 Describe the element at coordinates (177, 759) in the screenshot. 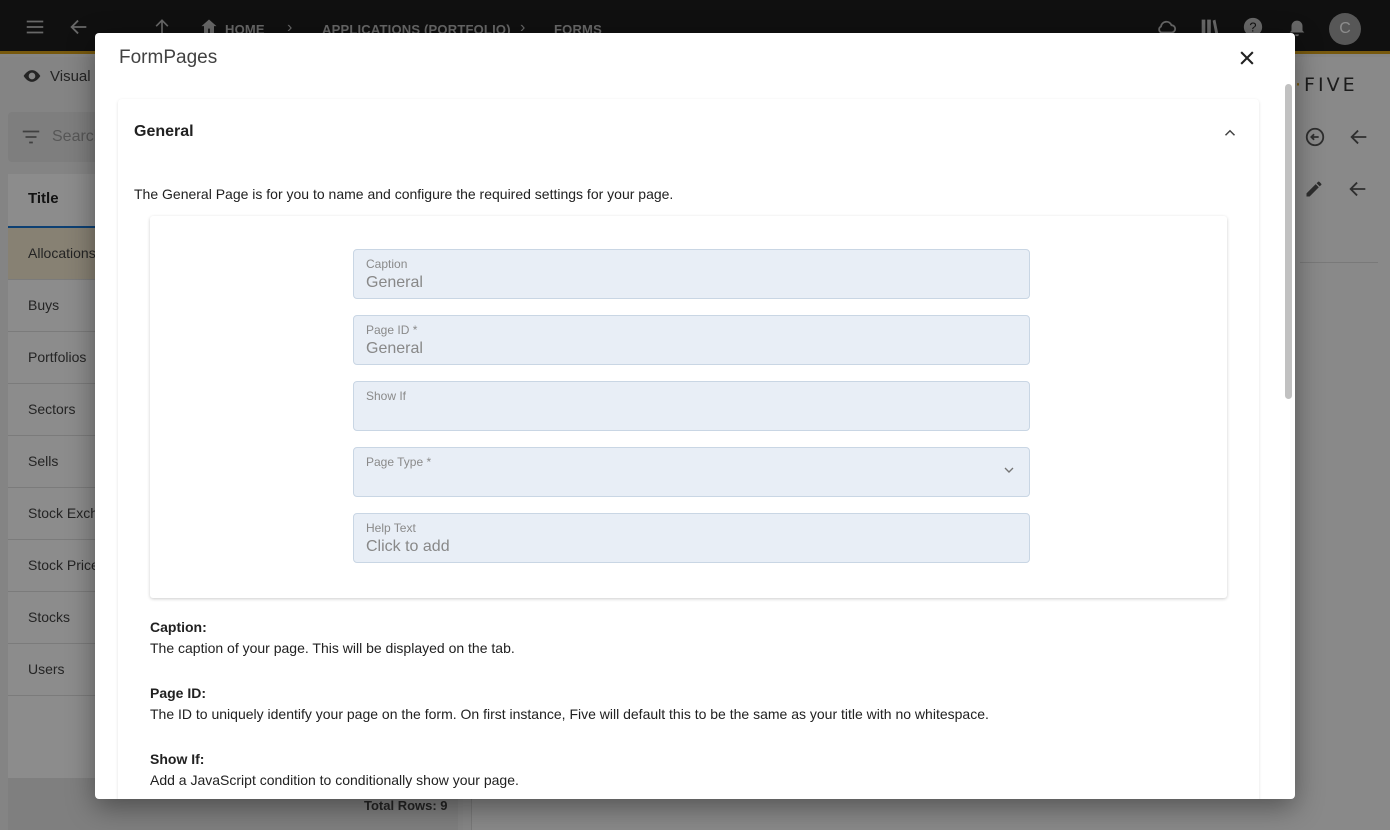

I see `help-show-if-title: Show If:` at that location.